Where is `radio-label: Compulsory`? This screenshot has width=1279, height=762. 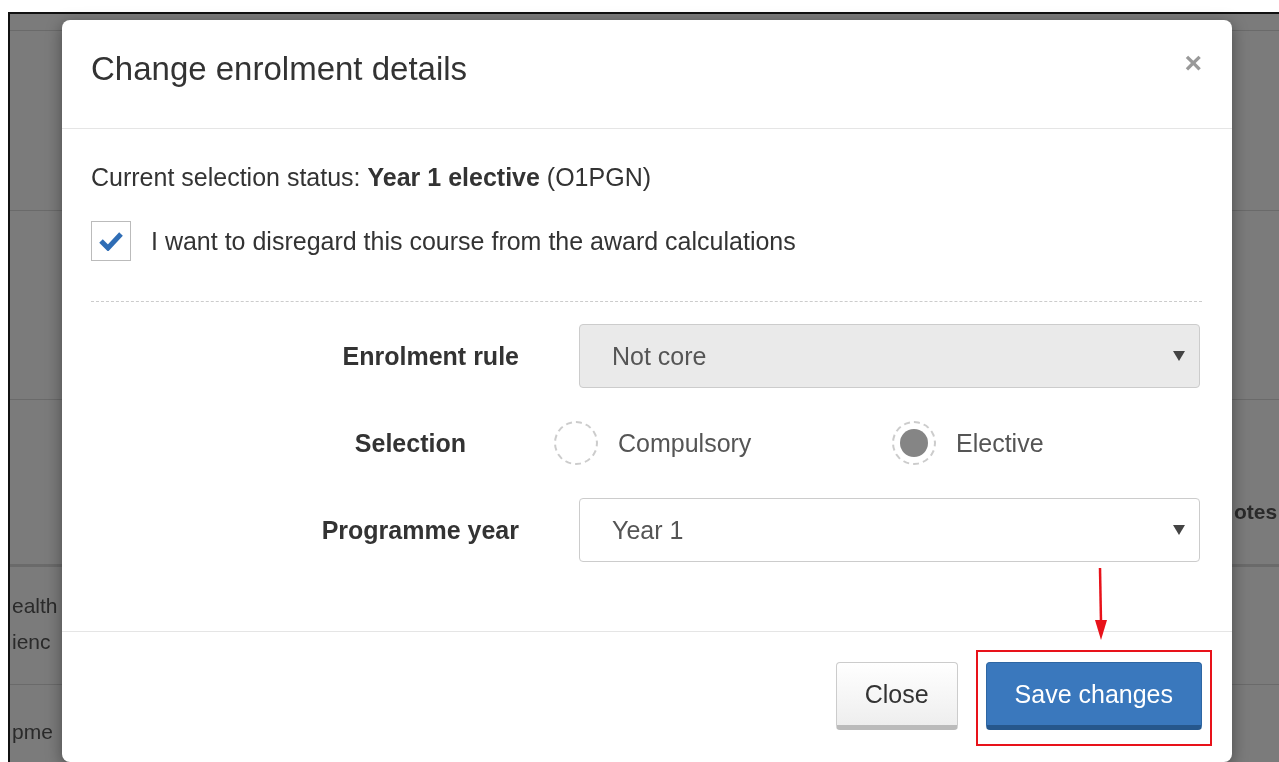 radio-label: Compulsory is located at coordinates (685, 443).